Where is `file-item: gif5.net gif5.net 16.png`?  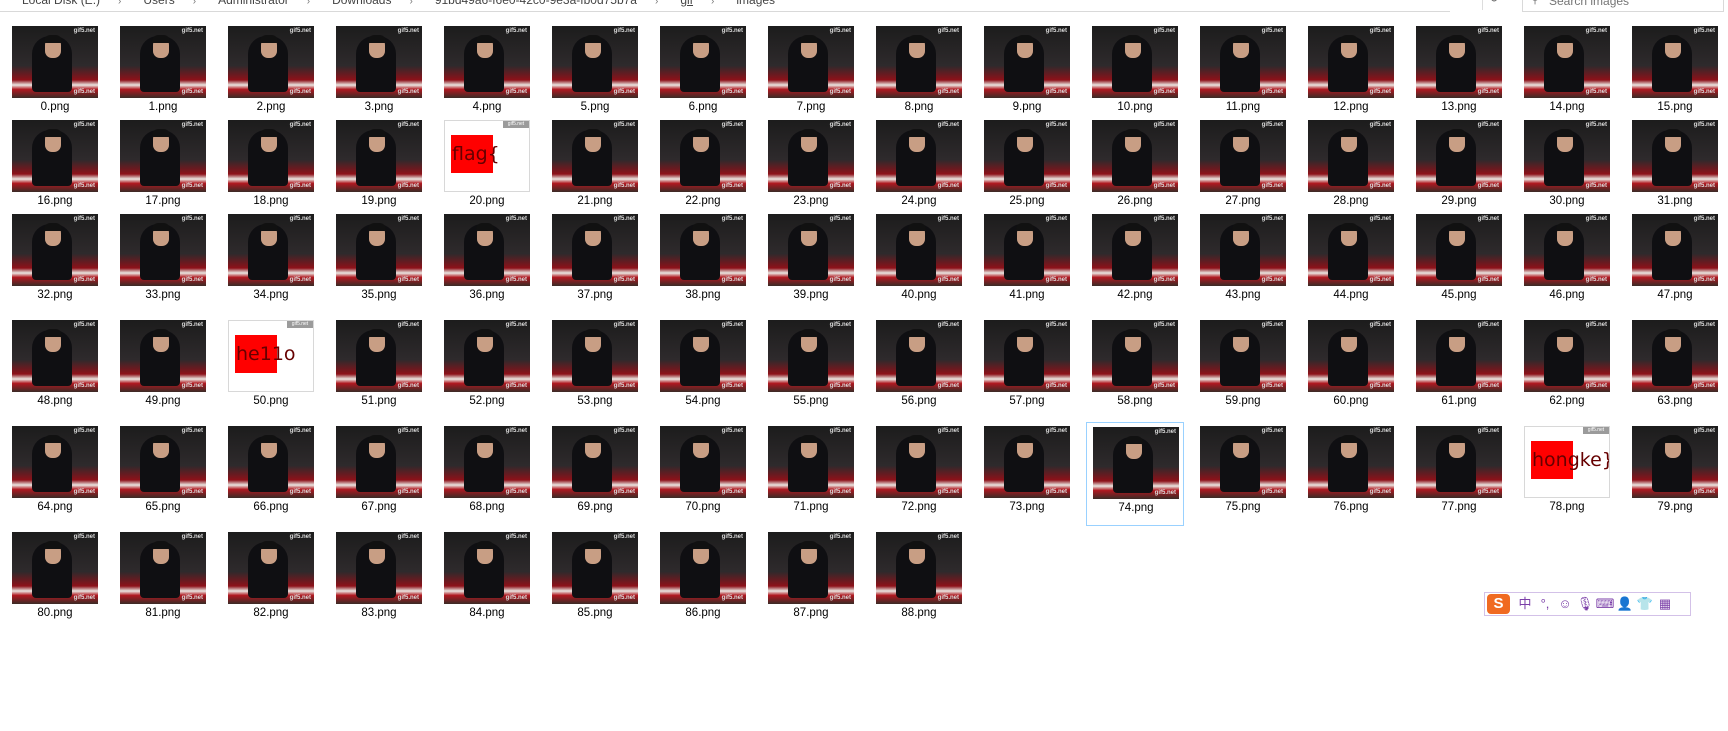 file-item: gif5.net gif5.net 16.png is located at coordinates (55, 168).